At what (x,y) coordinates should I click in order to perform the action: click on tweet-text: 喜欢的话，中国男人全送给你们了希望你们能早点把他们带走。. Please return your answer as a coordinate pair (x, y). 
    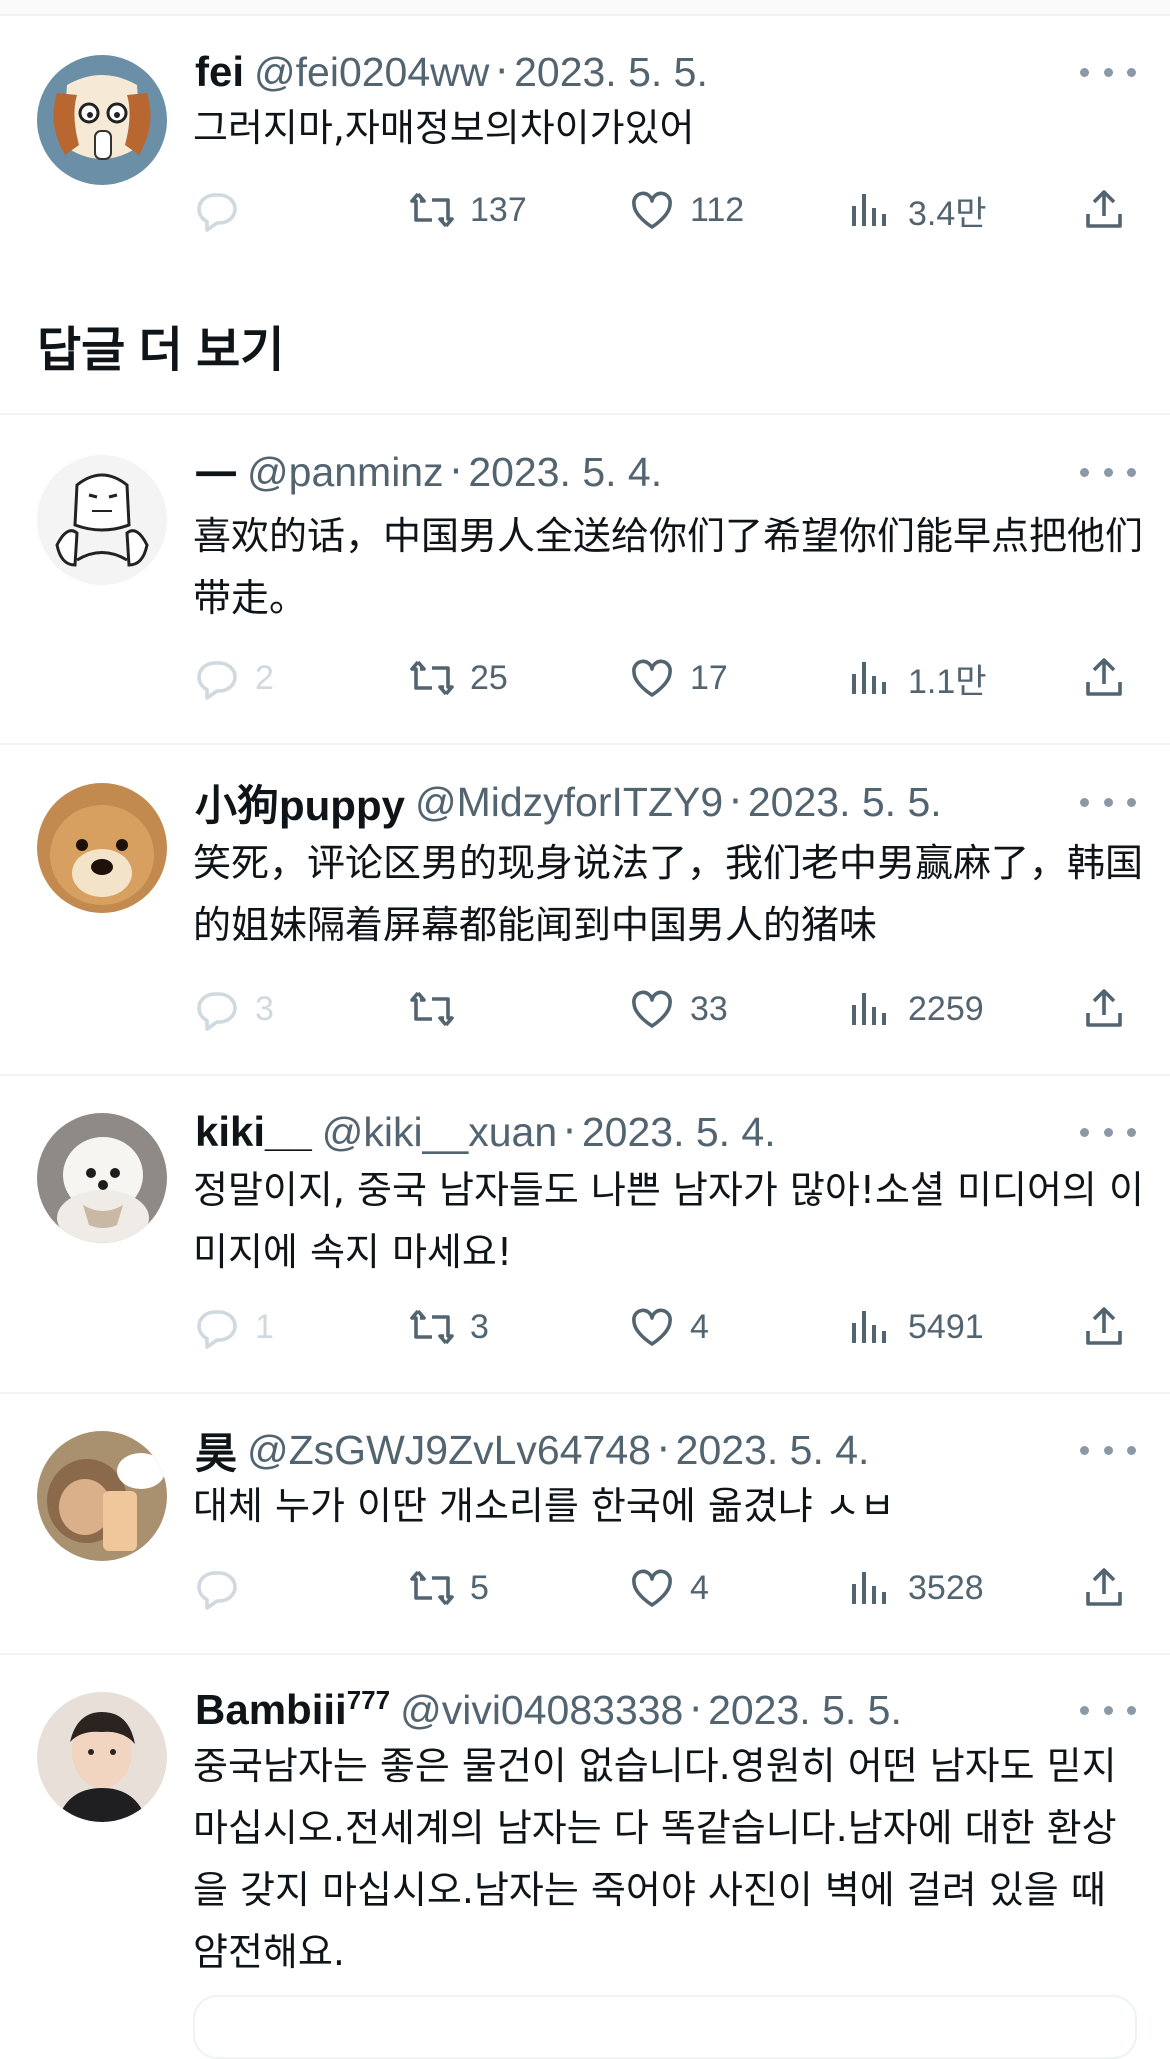
    Looking at the image, I should click on (668, 567).